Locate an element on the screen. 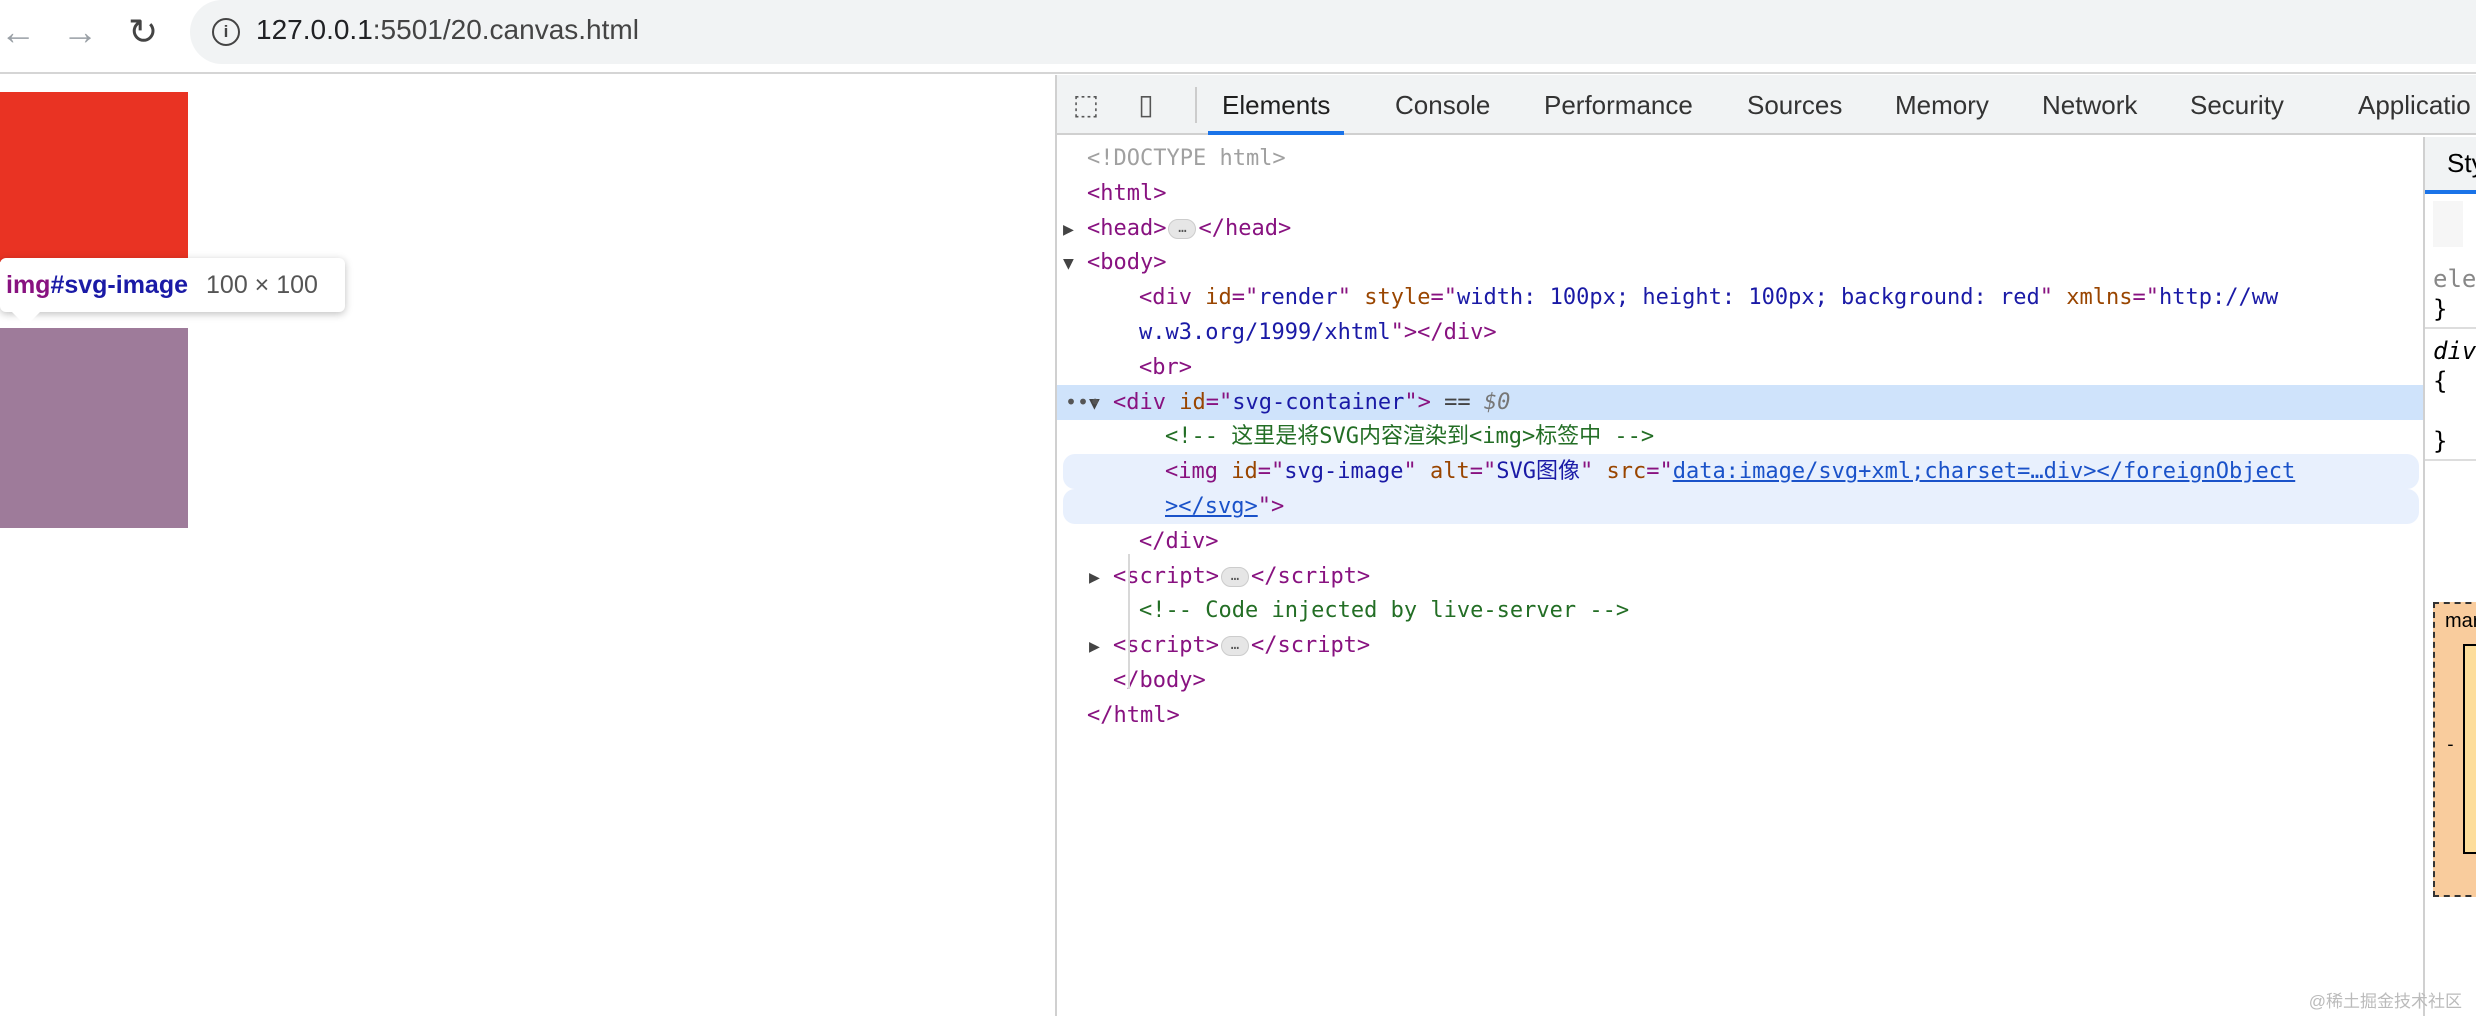  tab-memory: Memory is located at coordinates (1942, 105).